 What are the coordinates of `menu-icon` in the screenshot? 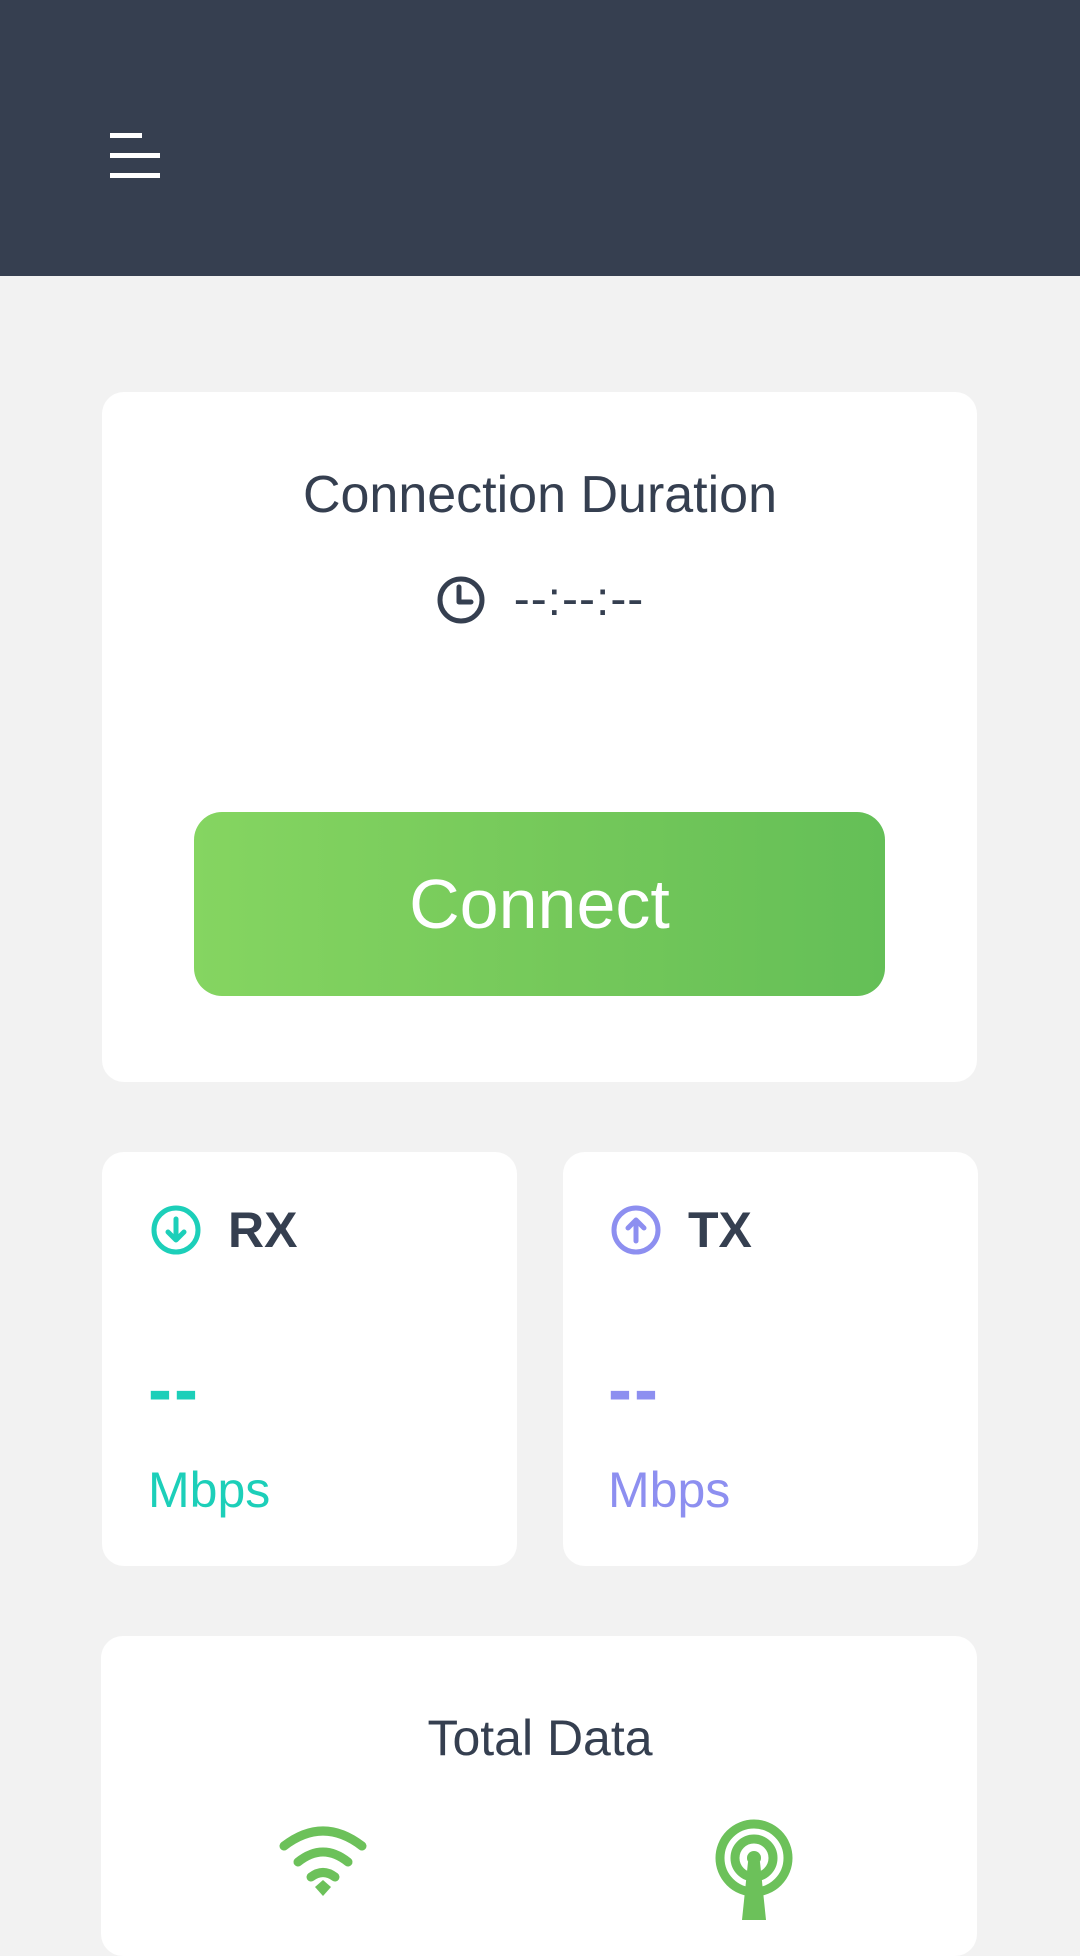 It's located at (135, 155).